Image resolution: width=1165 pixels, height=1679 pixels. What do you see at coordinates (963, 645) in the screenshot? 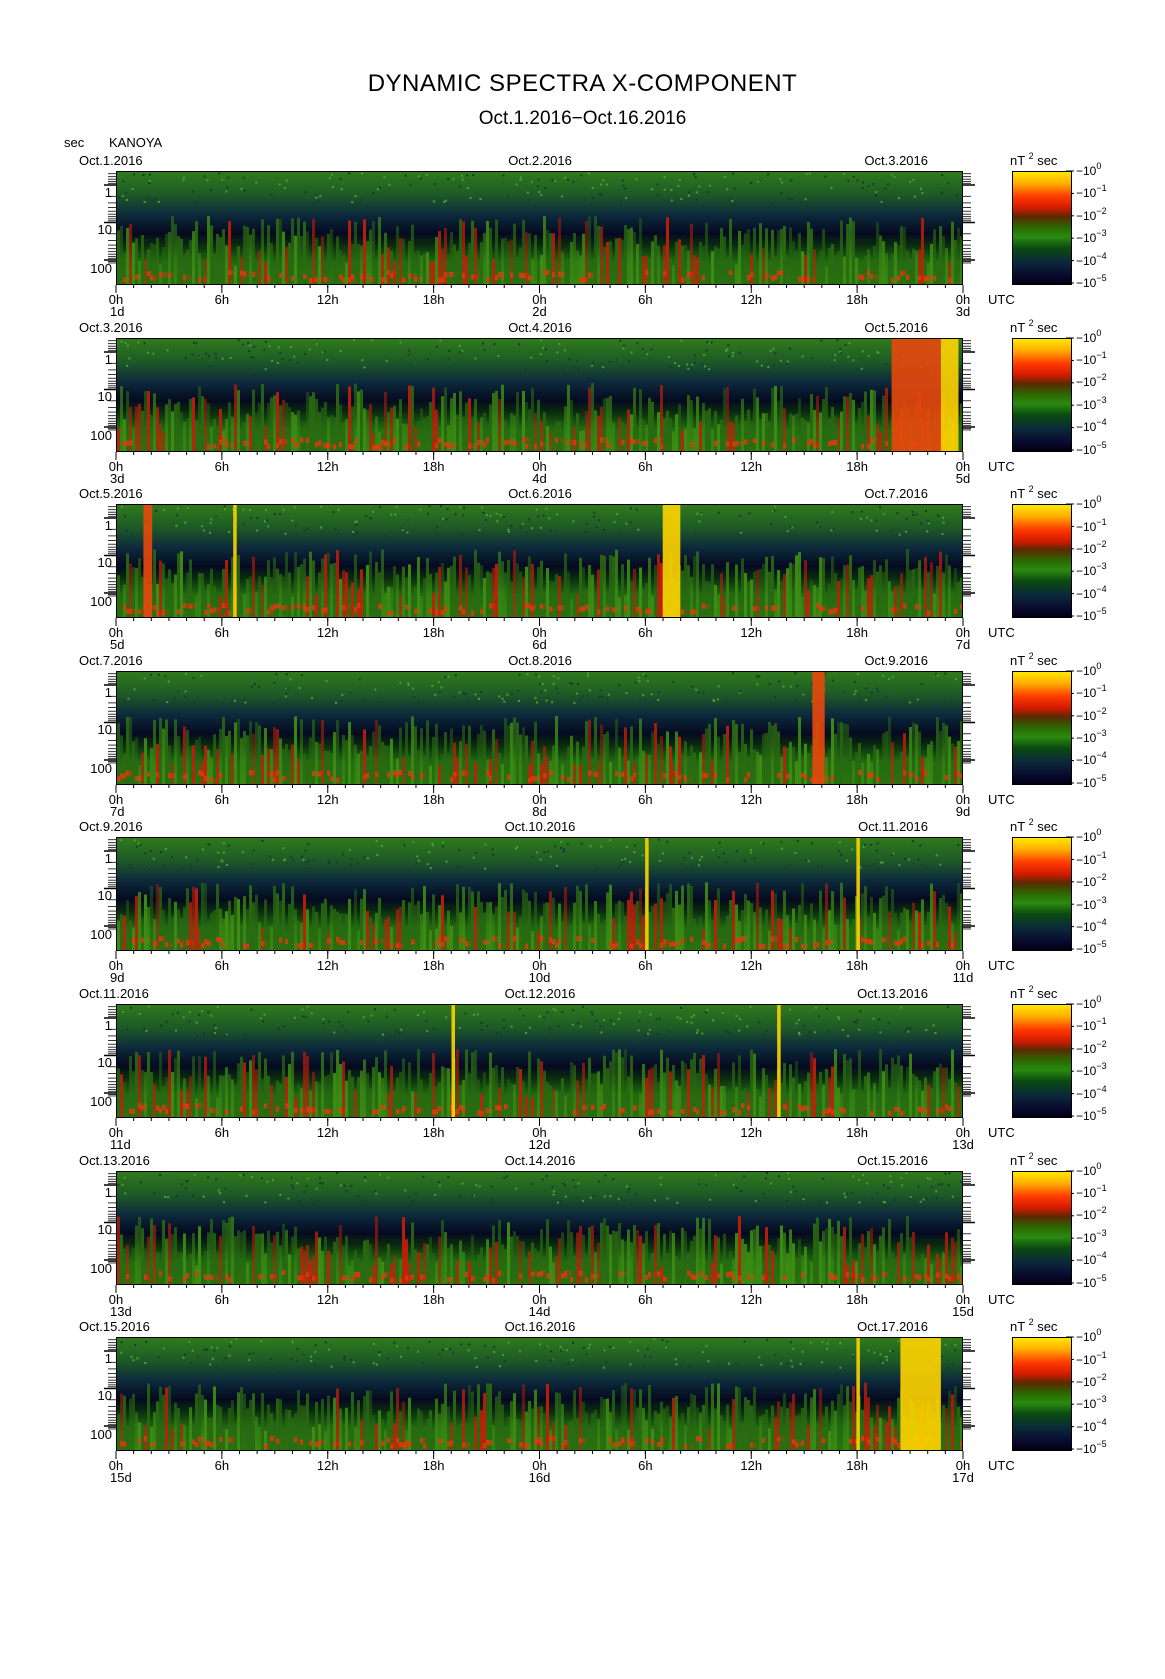
I see `day-label-right: 7d` at bounding box center [963, 645].